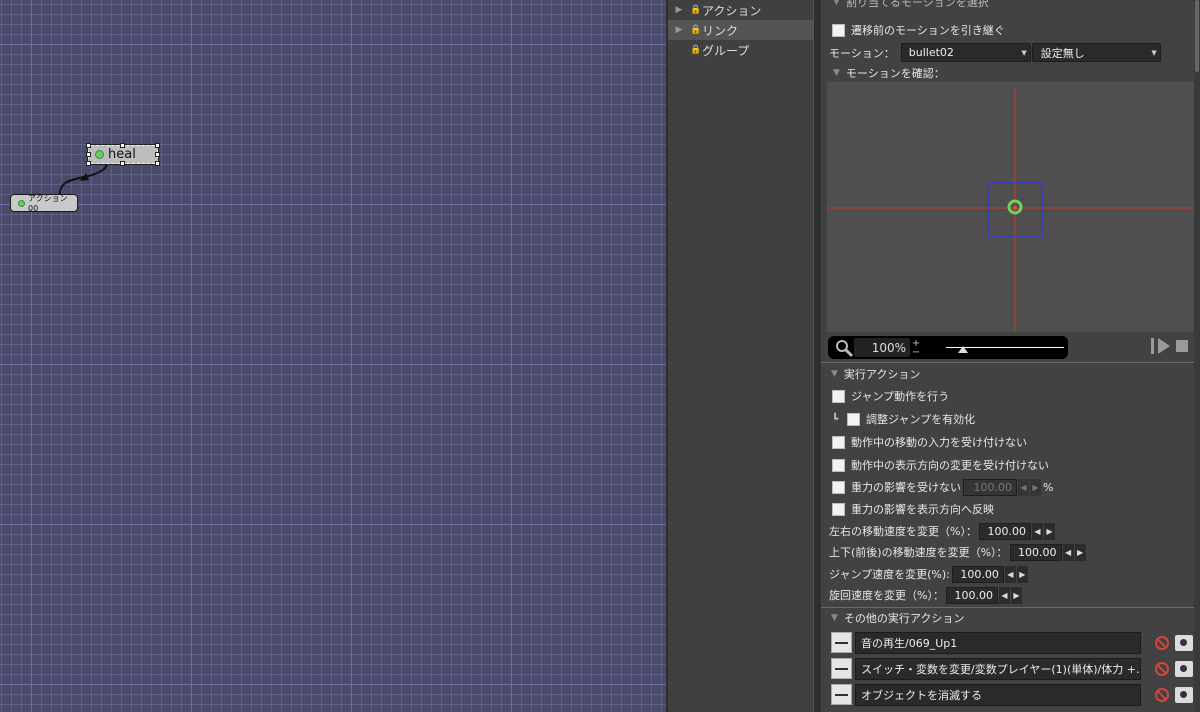 Image resolution: width=1200 pixels, height=712 pixels. I want to click on other-action-item: 音の再生/069_Up1, so click(1012, 642).